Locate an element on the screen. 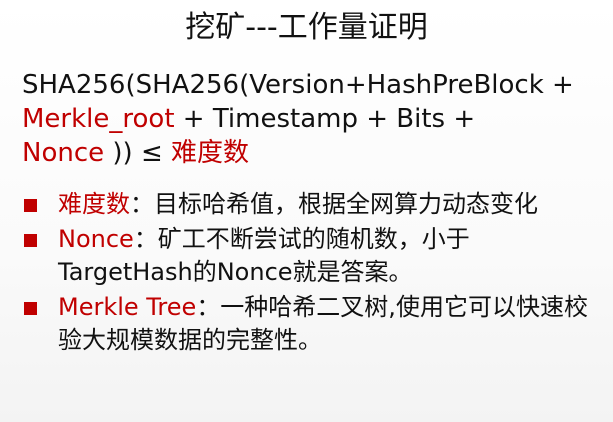 The width and height of the screenshot is (613, 422). formula-part-2: + Timestamp + Bits + is located at coordinates (325, 119).